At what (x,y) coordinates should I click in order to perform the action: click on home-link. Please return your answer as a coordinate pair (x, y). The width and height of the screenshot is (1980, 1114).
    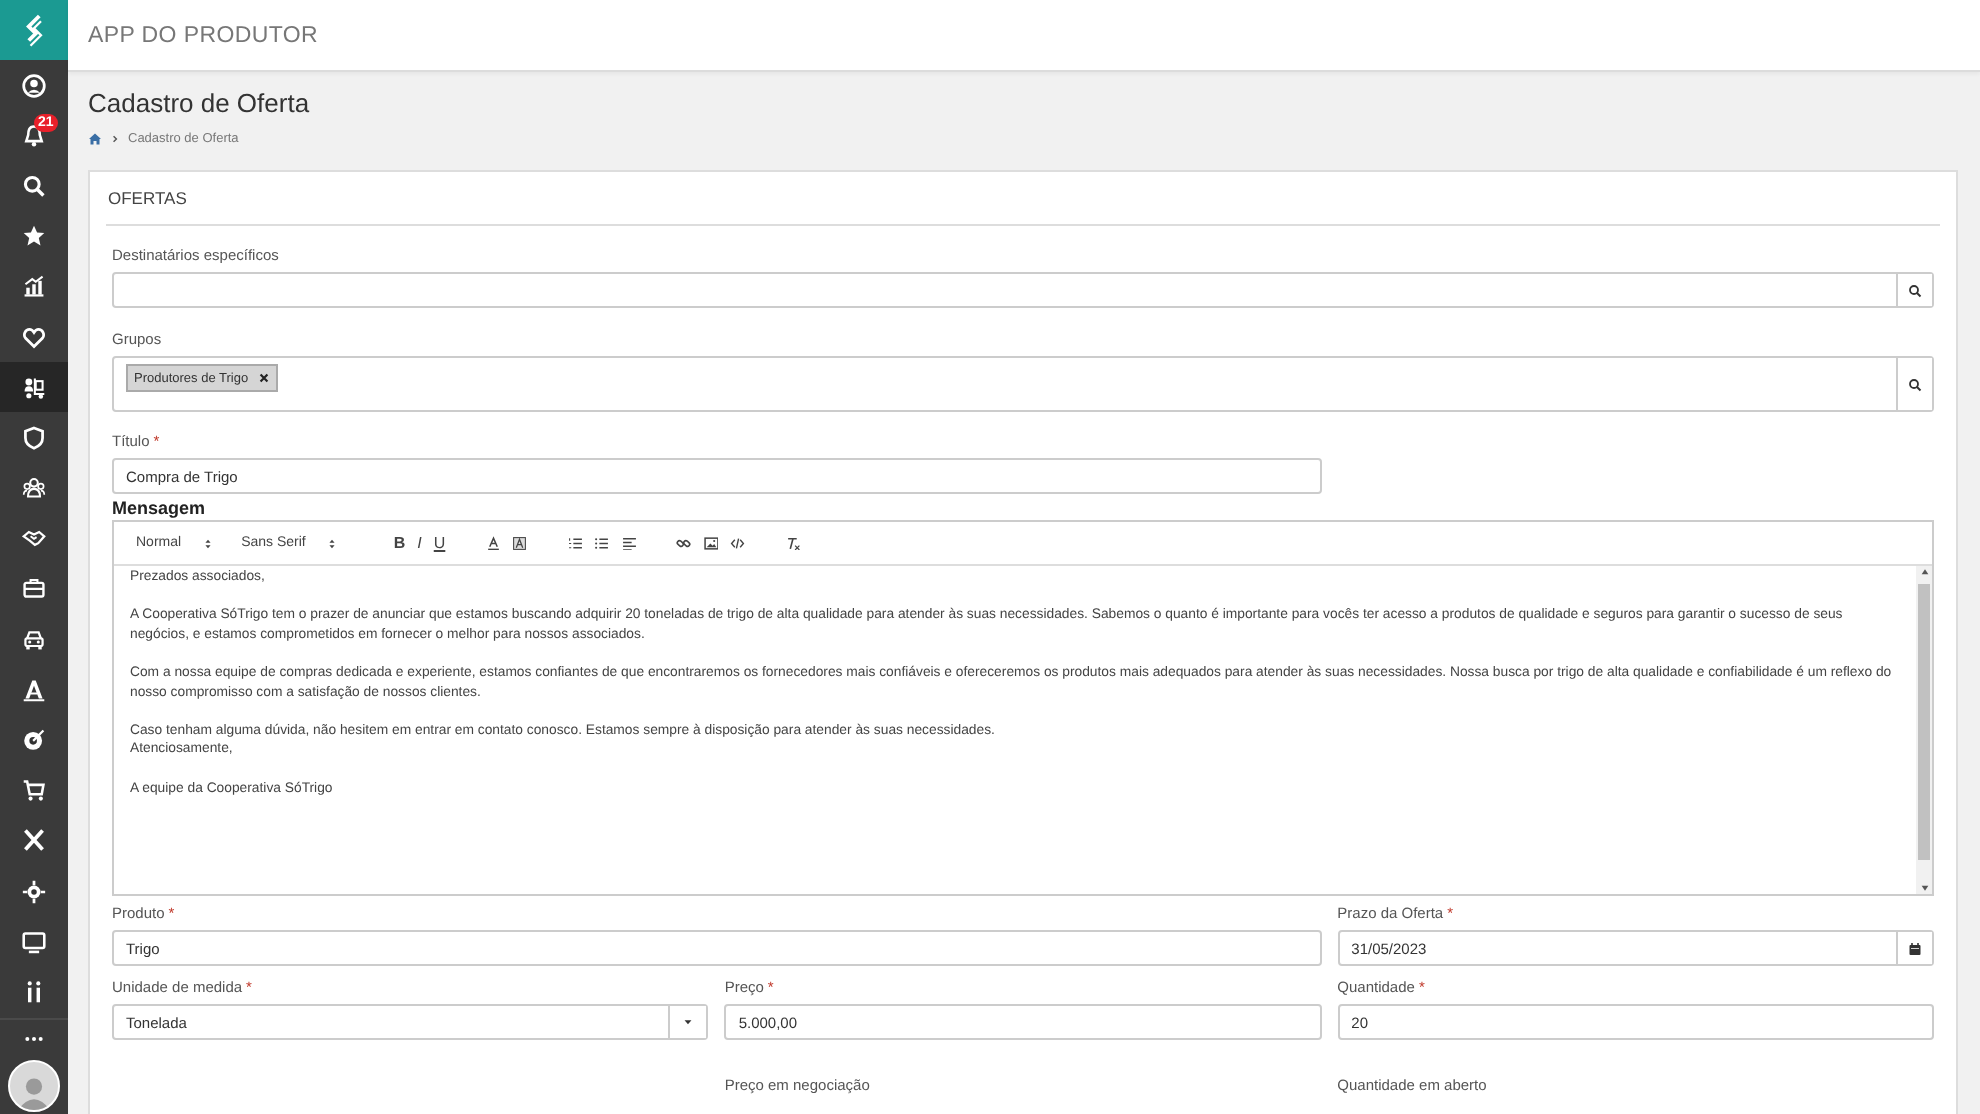
    Looking at the image, I should click on (95, 139).